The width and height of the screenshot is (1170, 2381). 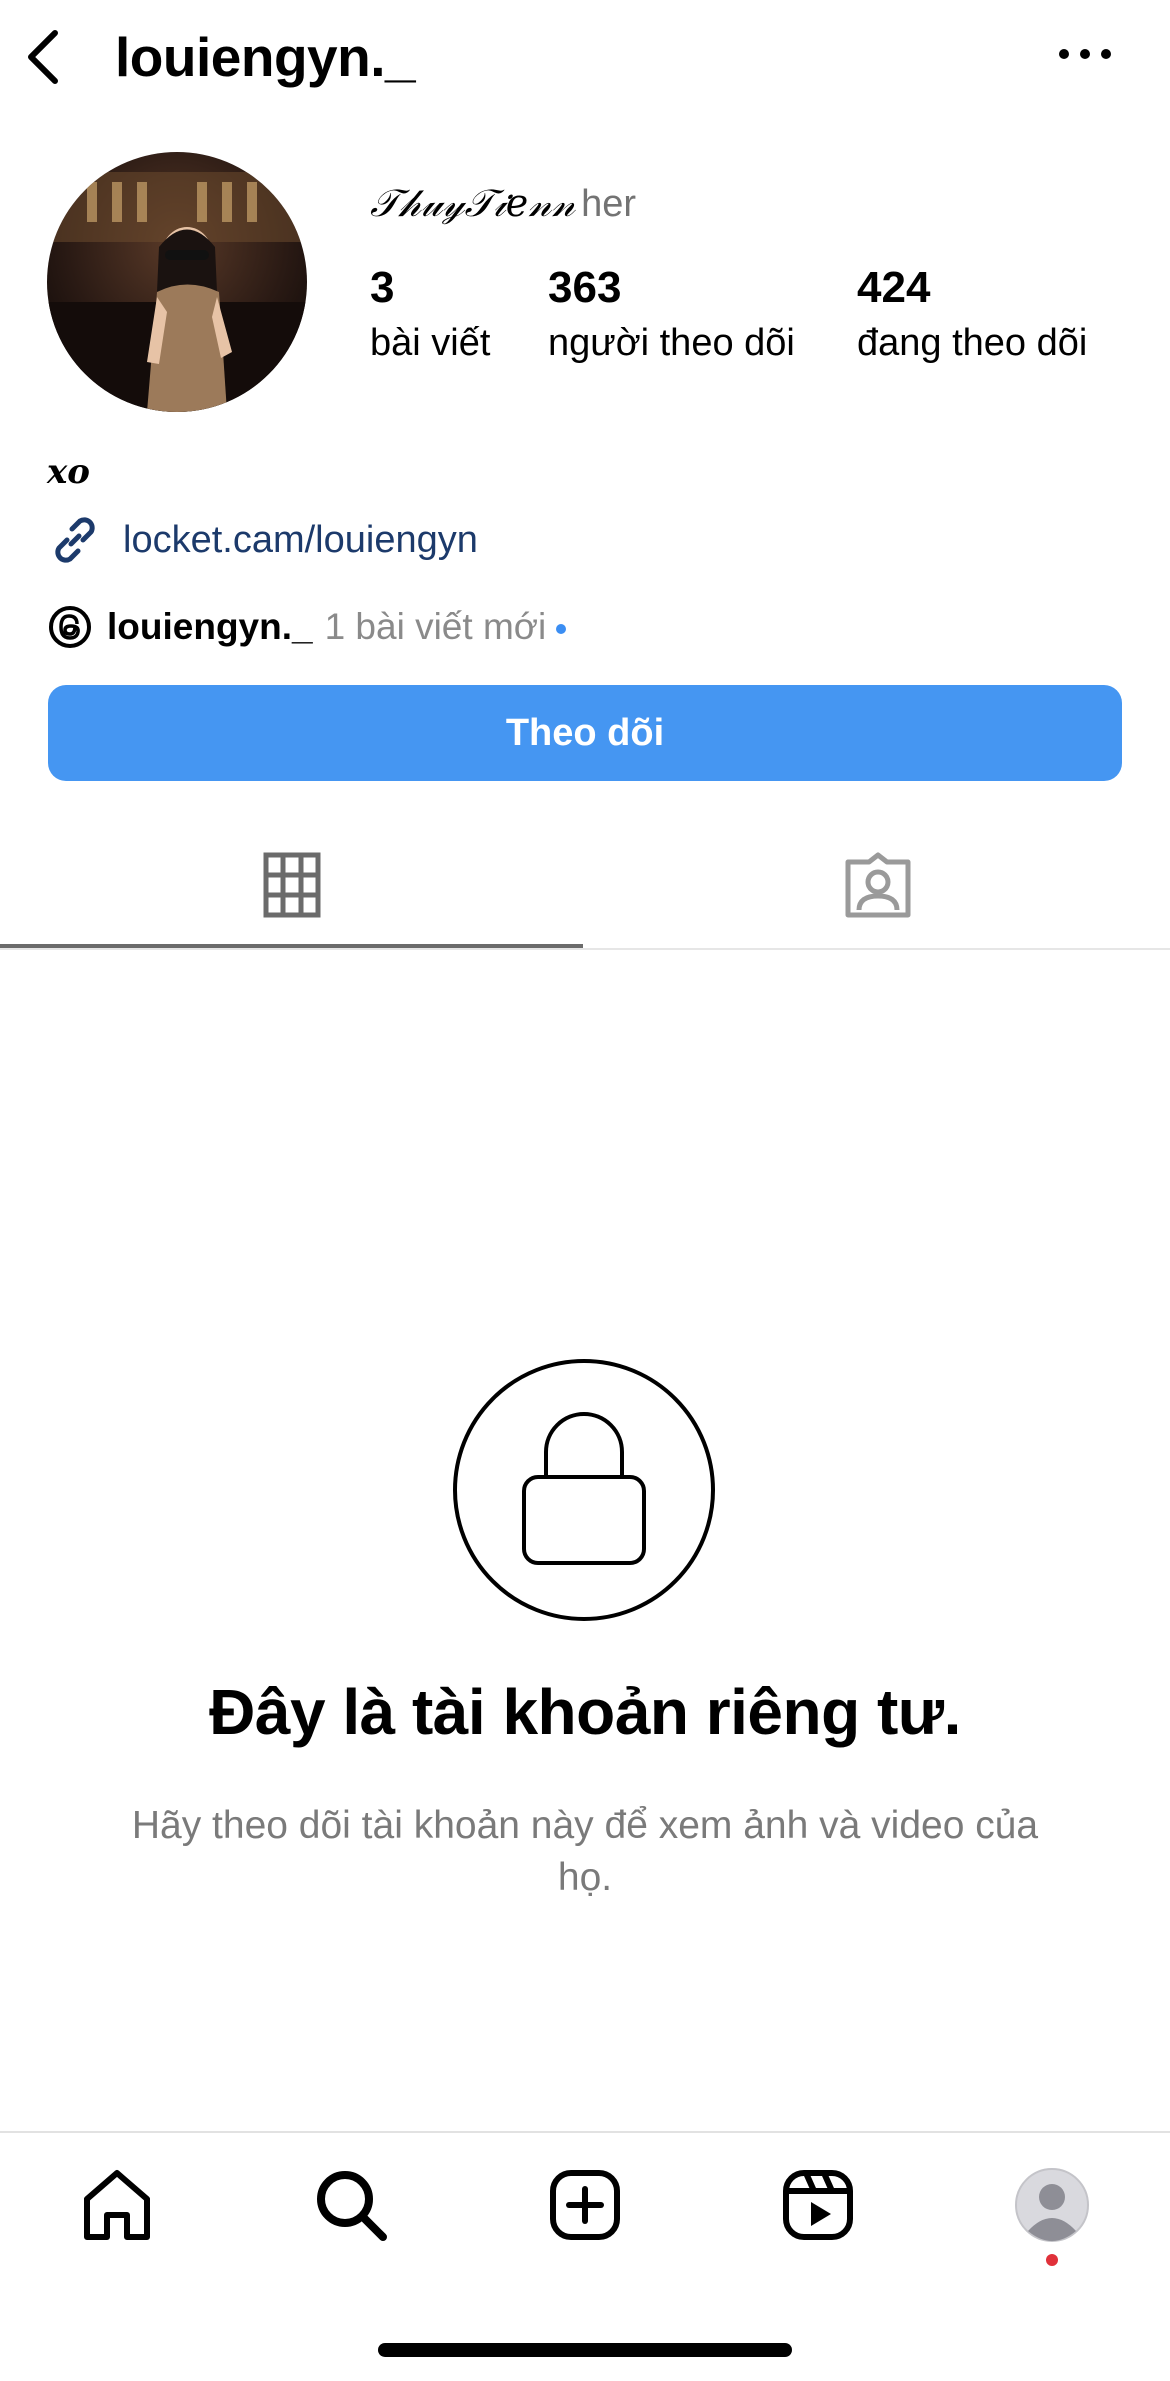 I want to click on grid-icon, so click(x=291, y=885).